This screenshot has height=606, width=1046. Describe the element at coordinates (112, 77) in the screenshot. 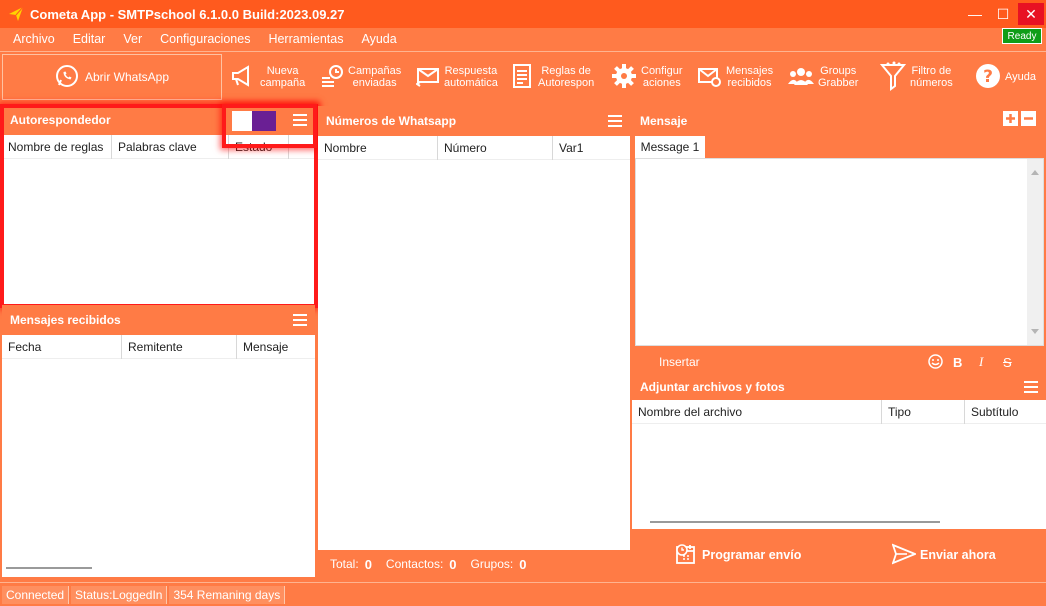

I see `open-whatsapp-button: Abrir WhatsApp` at that location.